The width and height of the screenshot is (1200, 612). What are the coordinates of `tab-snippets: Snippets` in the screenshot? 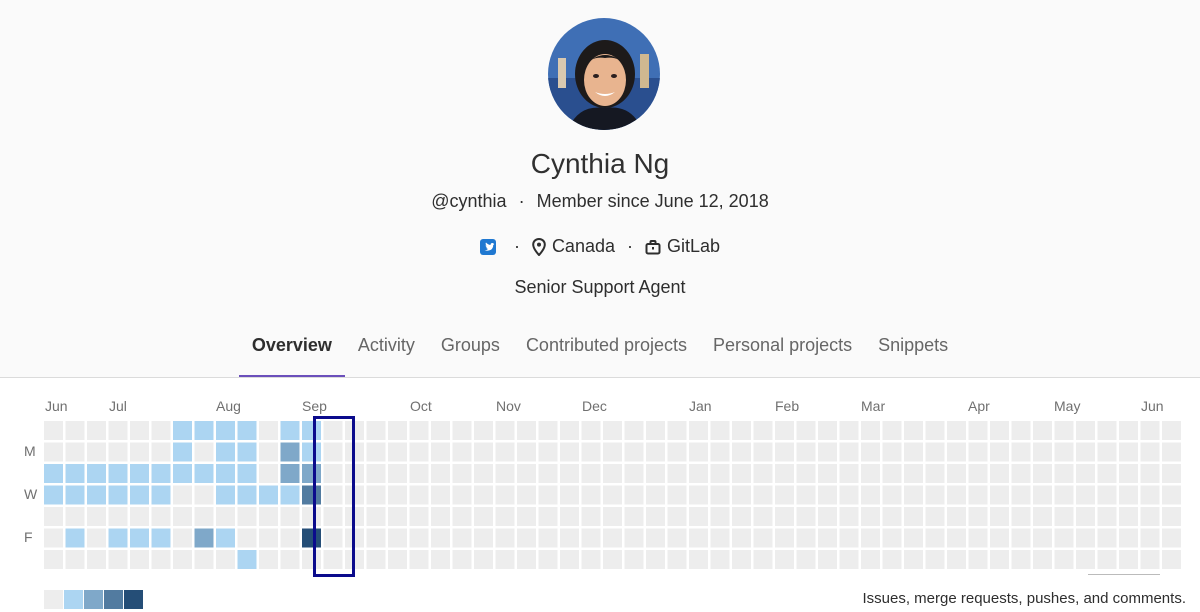 It's located at (913, 353).